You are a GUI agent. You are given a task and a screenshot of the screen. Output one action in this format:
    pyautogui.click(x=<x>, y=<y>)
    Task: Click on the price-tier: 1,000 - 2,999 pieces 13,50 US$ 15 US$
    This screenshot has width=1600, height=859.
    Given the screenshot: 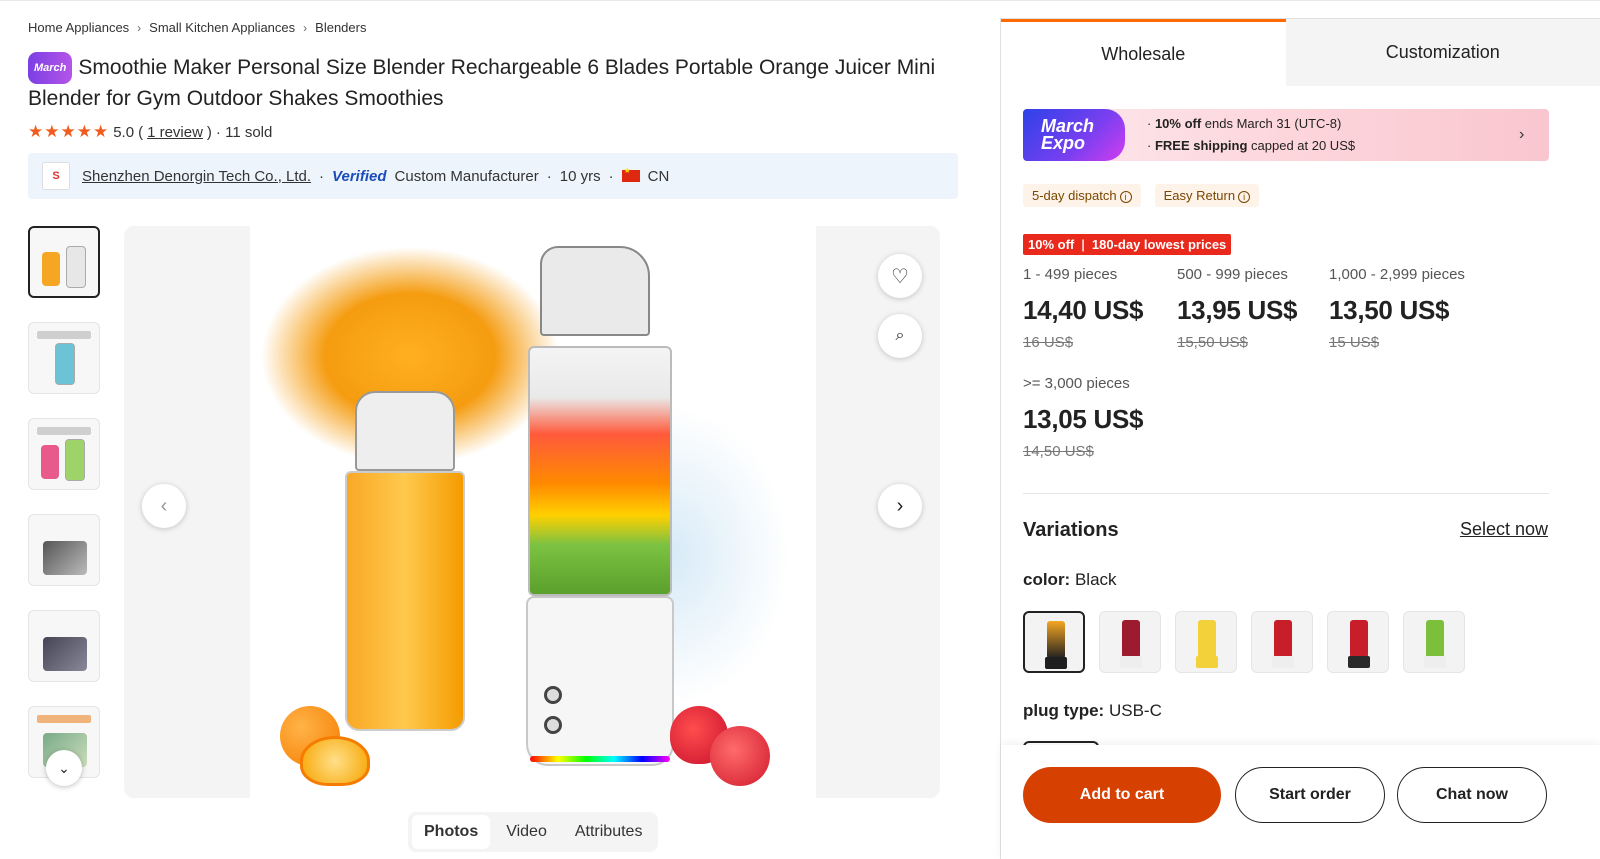 What is the action you would take?
    pyautogui.click(x=1397, y=308)
    